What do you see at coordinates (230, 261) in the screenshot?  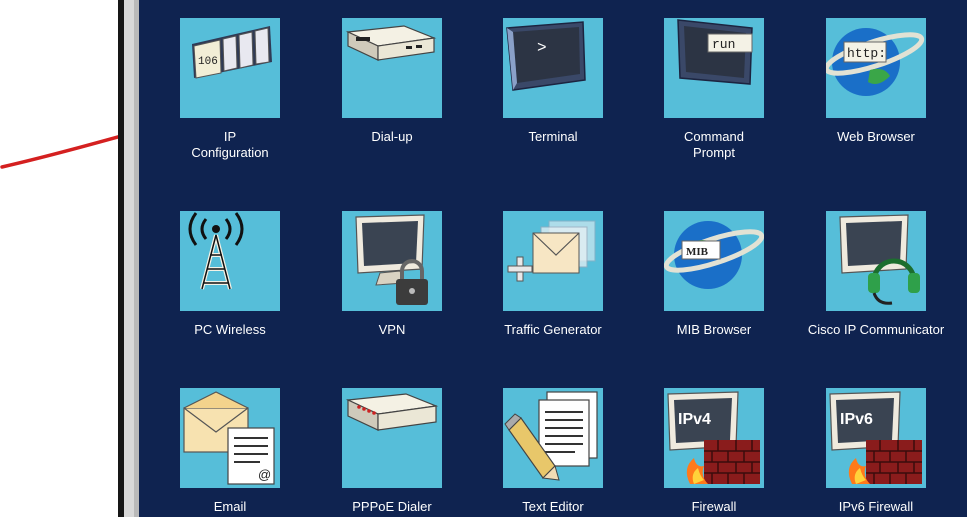 I see `wireless-tower-icon` at bounding box center [230, 261].